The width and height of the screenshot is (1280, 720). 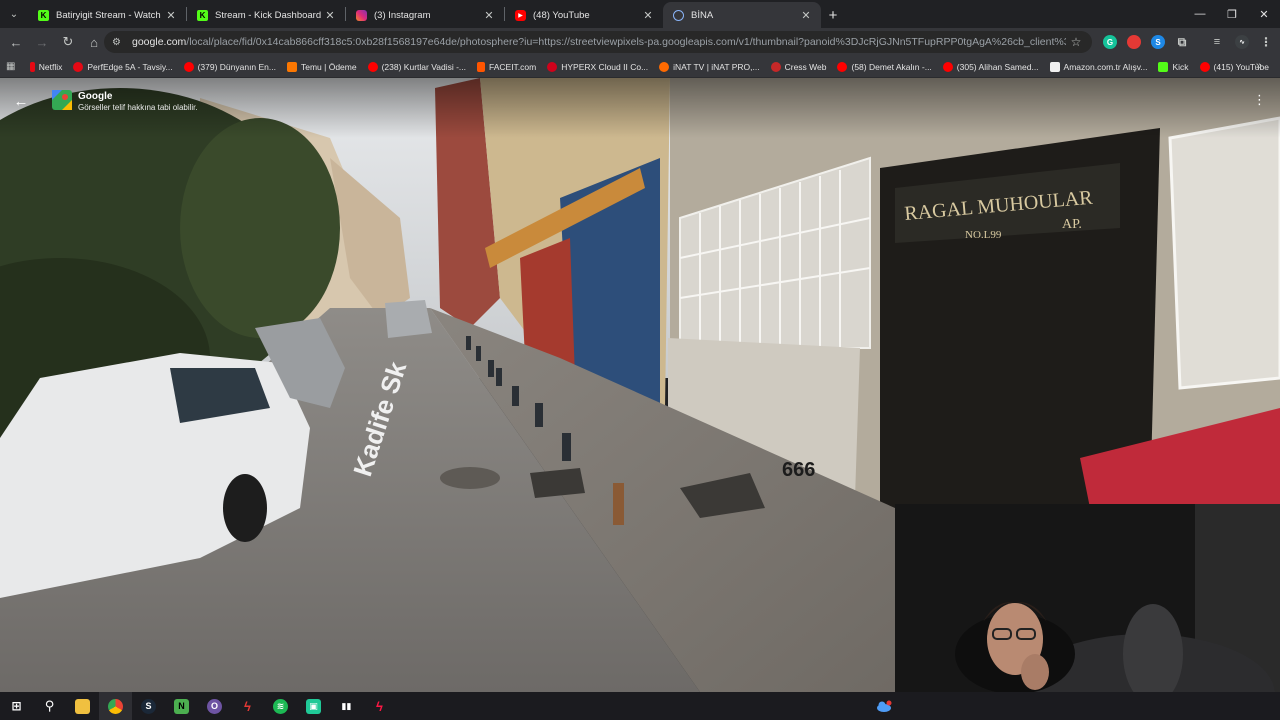 What do you see at coordinates (742, 15) in the screenshot?
I see `tab-4-active: BİNA ✕` at bounding box center [742, 15].